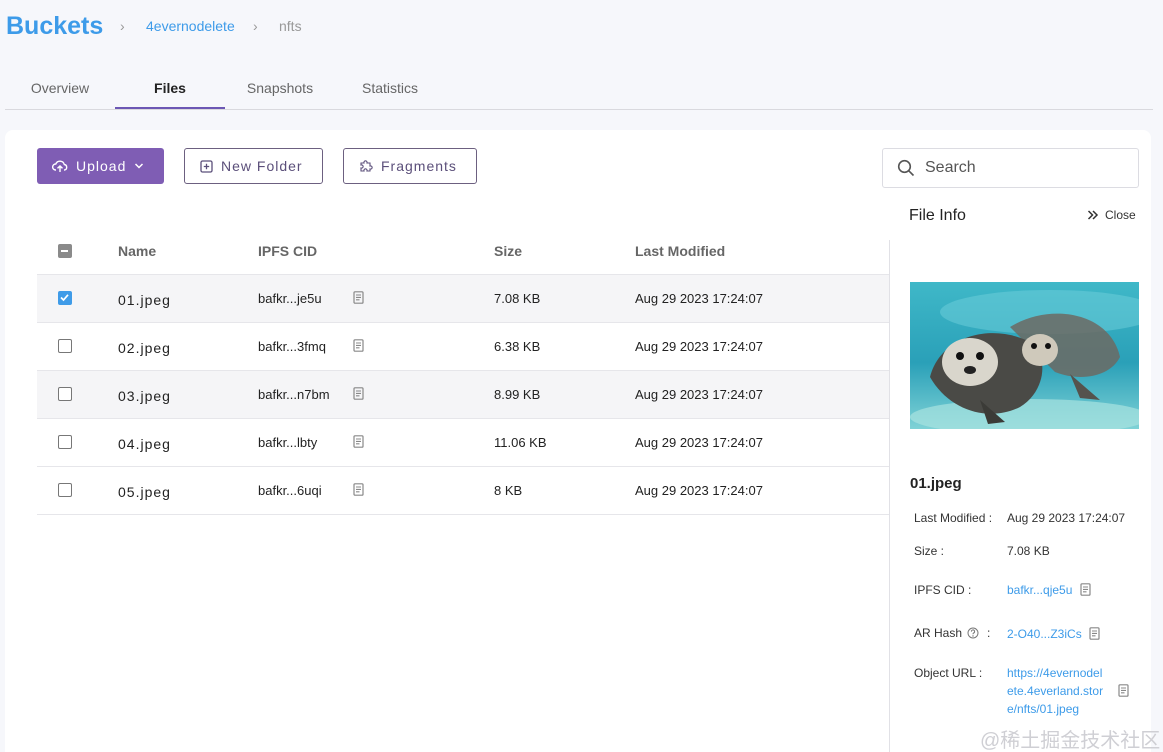 The width and height of the screenshot is (1163, 752). Describe the element at coordinates (137, 251) in the screenshot. I see `column-header-name: Name` at that location.